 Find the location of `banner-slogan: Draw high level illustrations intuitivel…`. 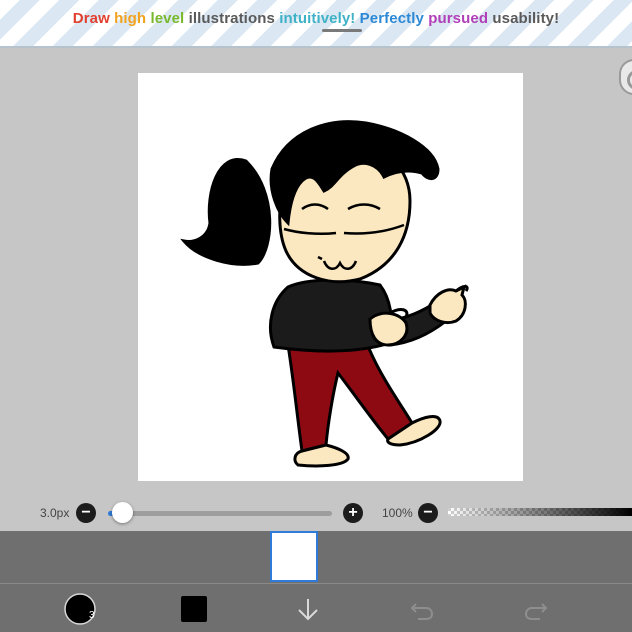

banner-slogan: Draw high level illustrations intuitivel… is located at coordinates (316, 18).